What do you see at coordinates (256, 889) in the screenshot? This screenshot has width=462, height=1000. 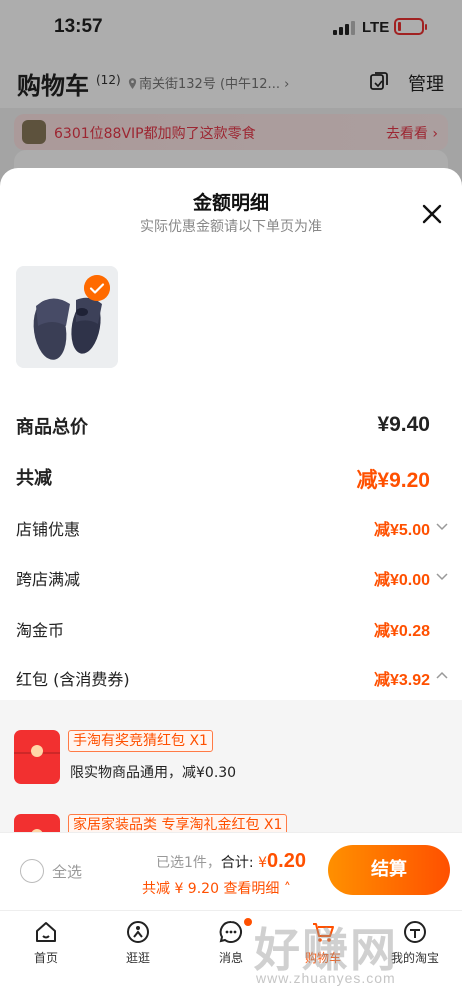 I see `view-detail-link: 查看明细 ˄` at bounding box center [256, 889].